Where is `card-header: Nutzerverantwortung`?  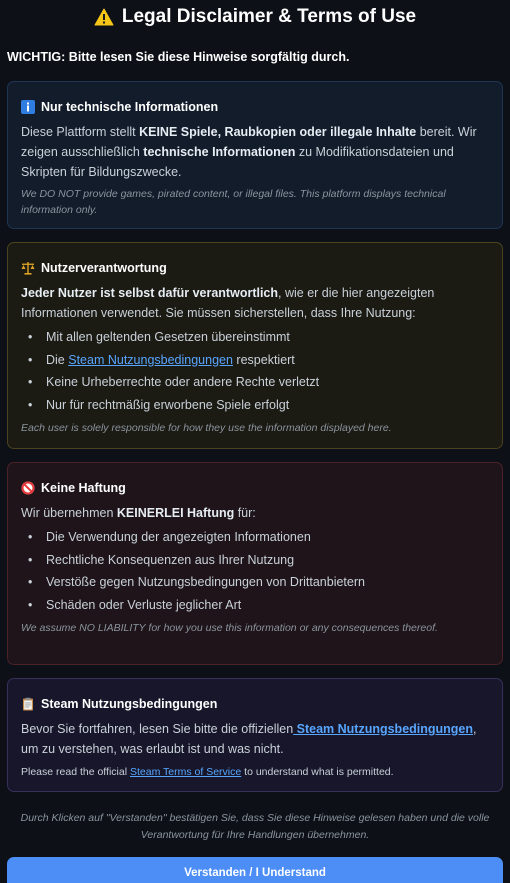 card-header: Nutzerverantwortung is located at coordinates (255, 268).